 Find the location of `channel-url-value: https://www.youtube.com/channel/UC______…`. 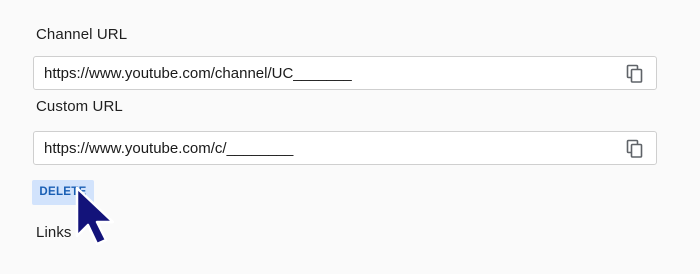

channel-url-value: https://www.youtube.com/channel/UC______… is located at coordinates (198, 73).